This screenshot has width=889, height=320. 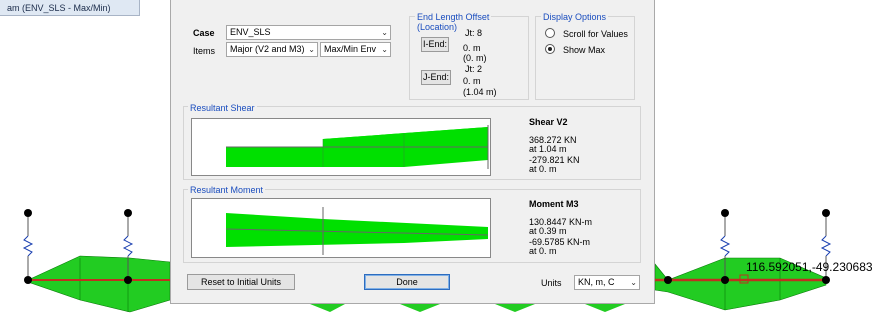 I want to click on show-max-radio, so click(x=550, y=49).